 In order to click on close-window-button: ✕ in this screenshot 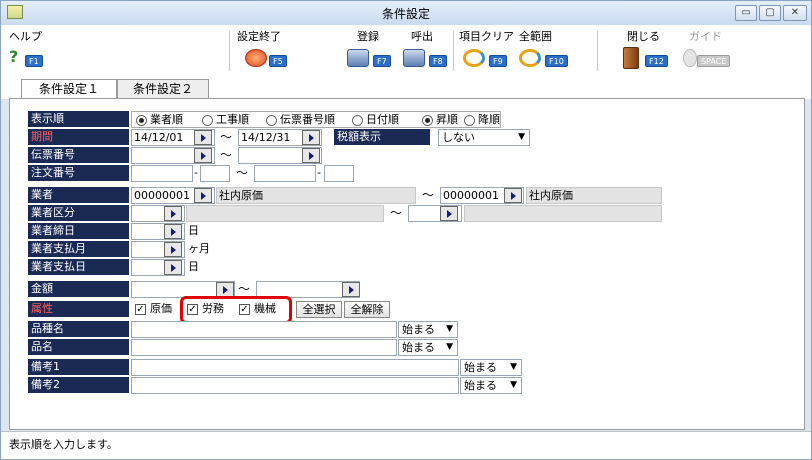, I will do `click(795, 13)`.